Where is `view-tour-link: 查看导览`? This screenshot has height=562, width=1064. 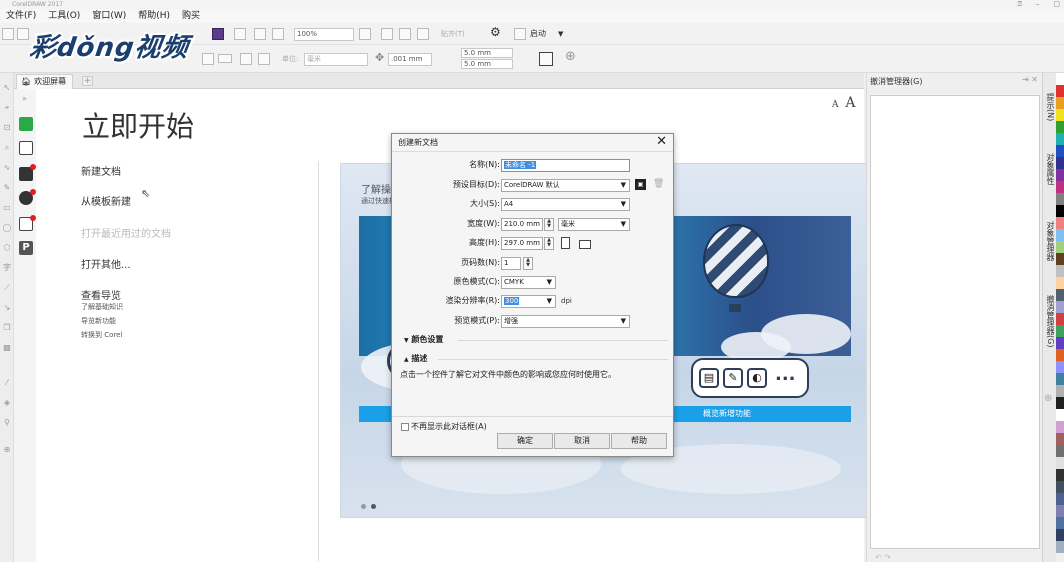
view-tour-link: 查看导览 is located at coordinates (101, 294).